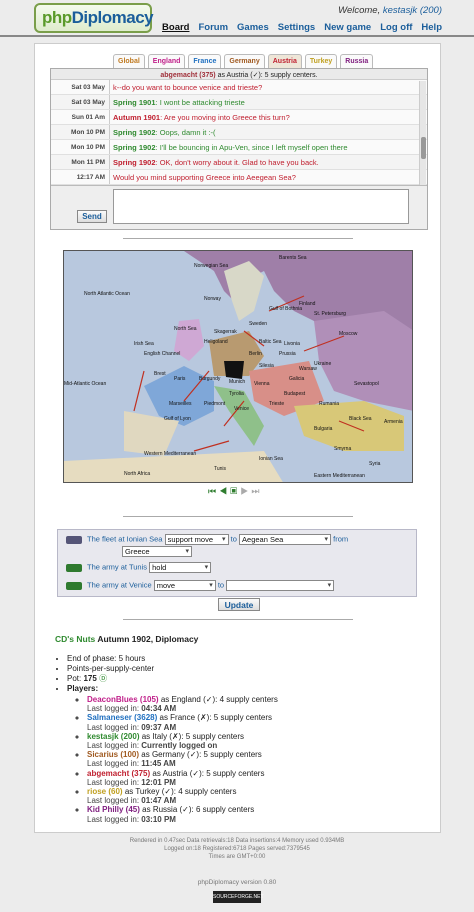 This screenshot has height=912, width=474. I want to click on map-label: Western Mediterranean, so click(170, 454).